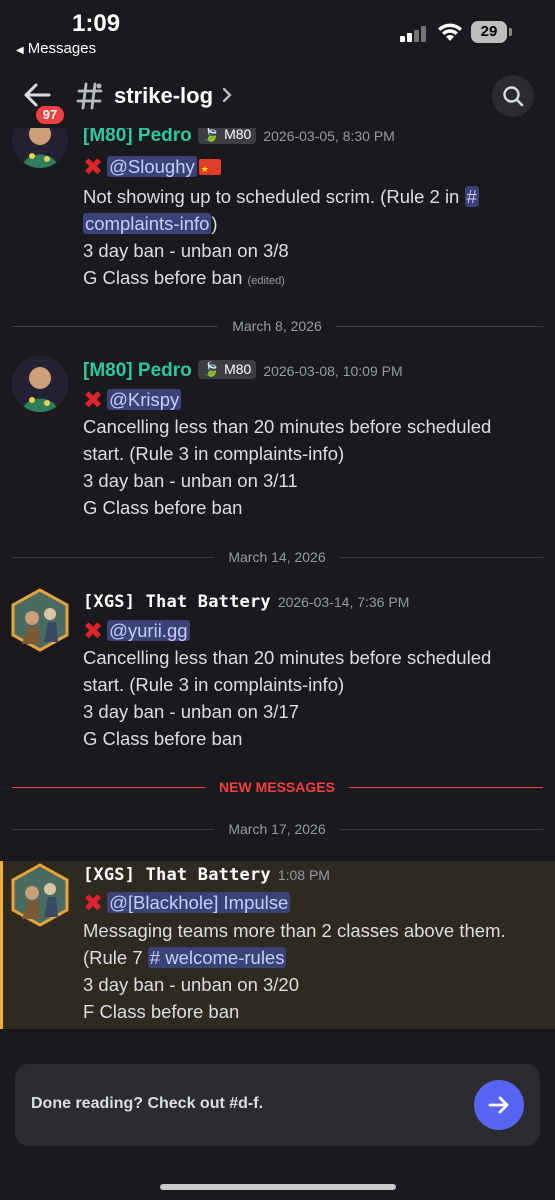  What do you see at coordinates (209, 169) in the screenshot?
I see `china-flag-icon` at bounding box center [209, 169].